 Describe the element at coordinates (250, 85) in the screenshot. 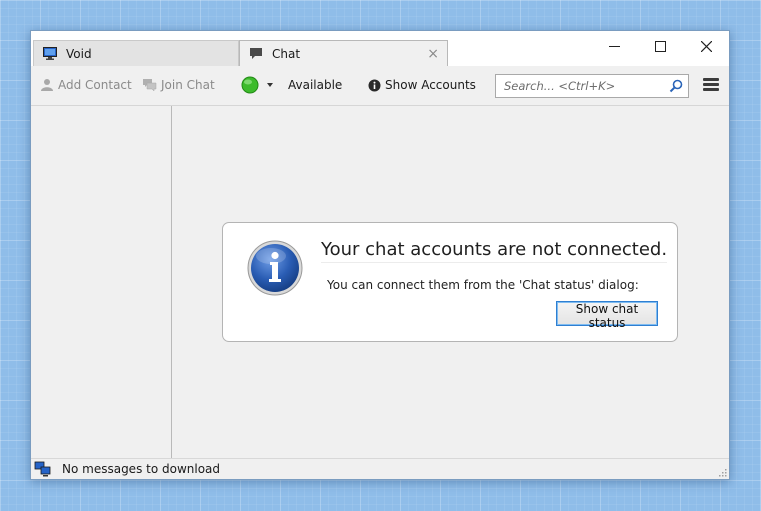

I see `status-available-icon` at that location.